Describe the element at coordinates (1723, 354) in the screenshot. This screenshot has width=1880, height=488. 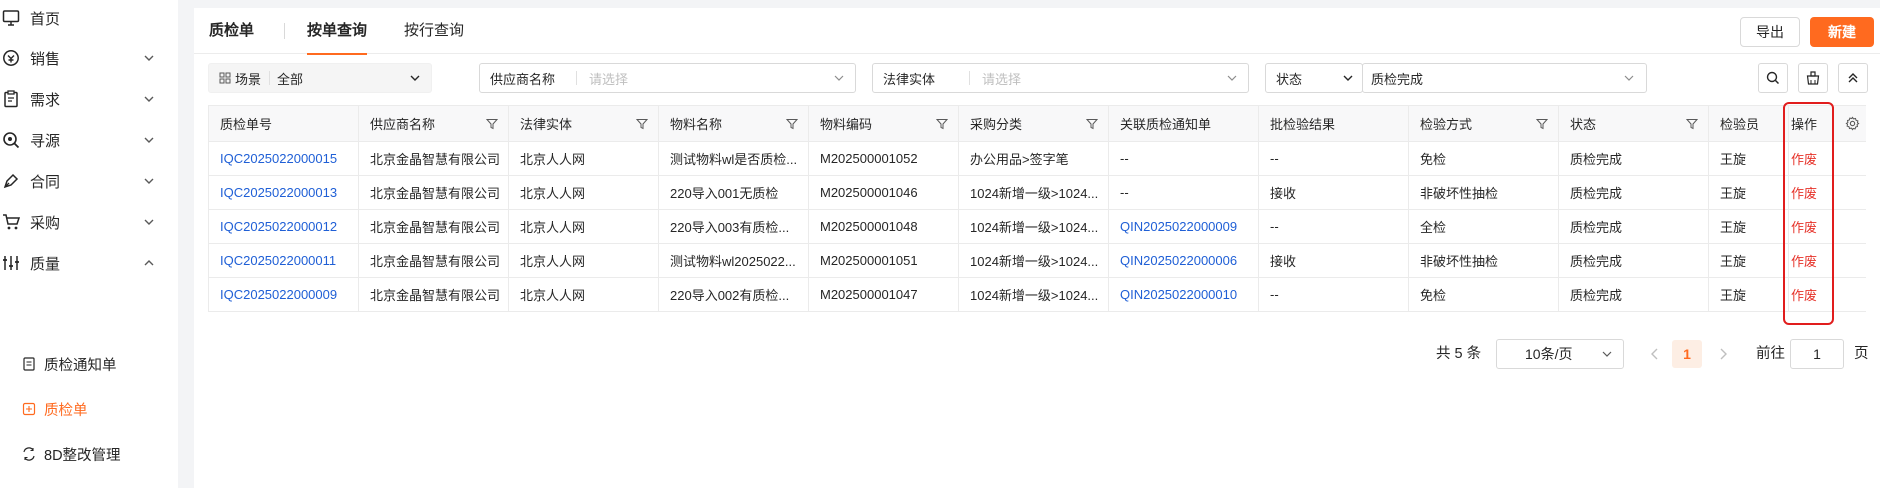
I see `next-page-button` at that location.